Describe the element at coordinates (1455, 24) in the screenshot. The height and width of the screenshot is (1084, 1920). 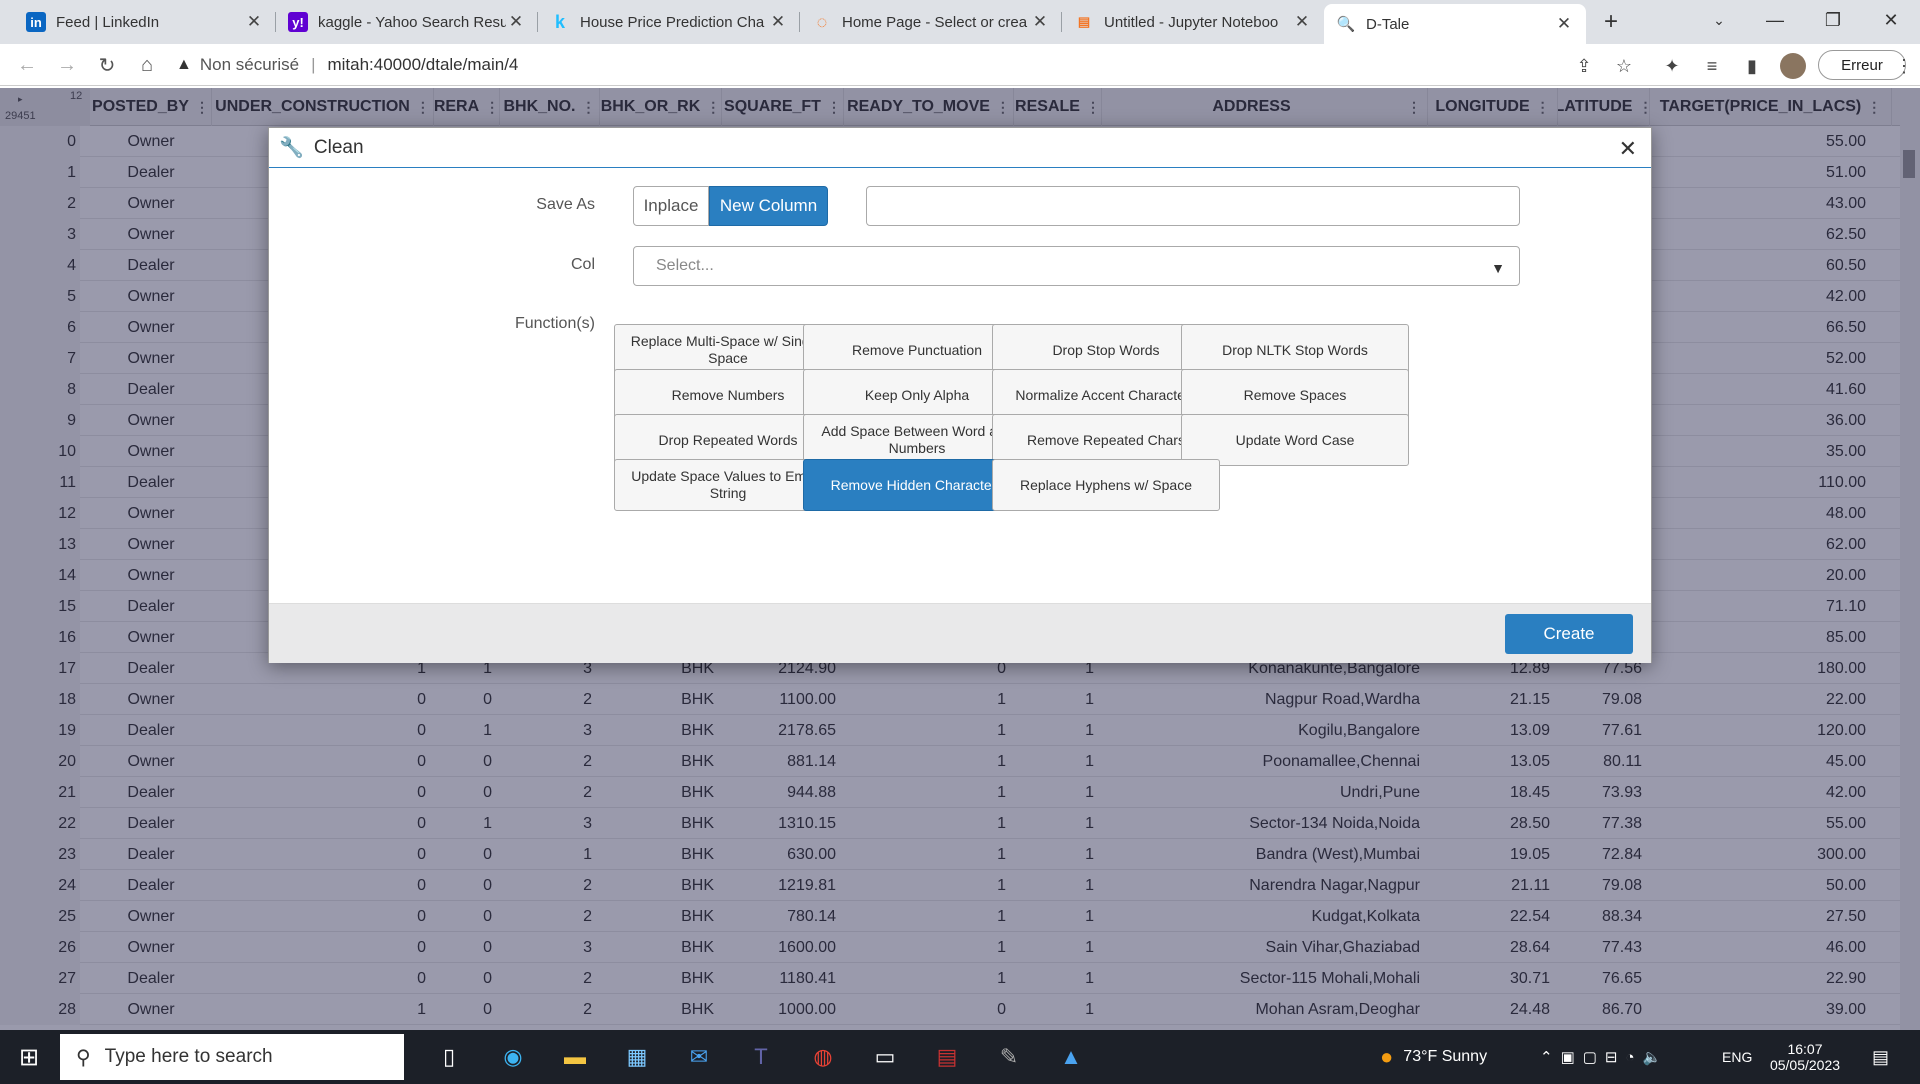
I see `tab-dtale: 🔍 D-Tale ✕` at that location.